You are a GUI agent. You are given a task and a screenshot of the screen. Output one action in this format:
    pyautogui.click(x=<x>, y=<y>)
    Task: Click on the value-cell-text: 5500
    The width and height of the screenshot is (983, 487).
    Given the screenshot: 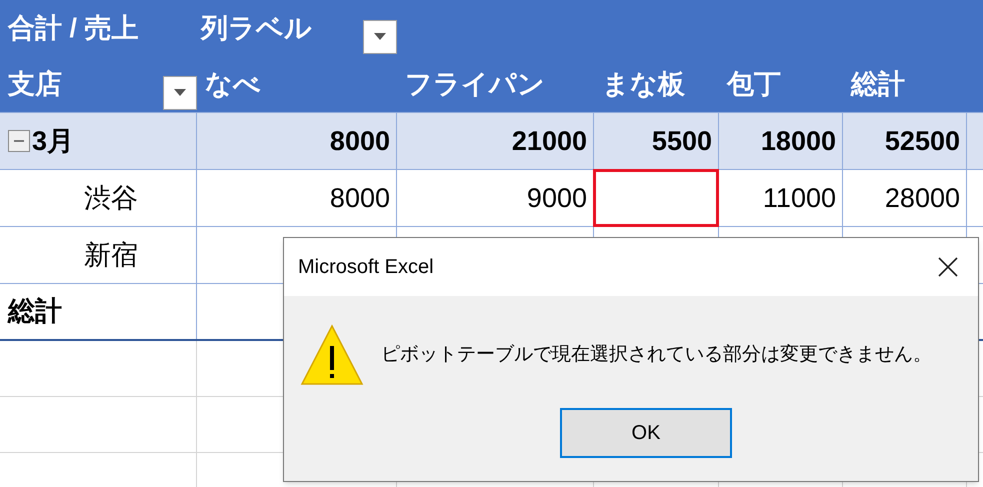 What is the action you would take?
    pyautogui.click(x=682, y=141)
    